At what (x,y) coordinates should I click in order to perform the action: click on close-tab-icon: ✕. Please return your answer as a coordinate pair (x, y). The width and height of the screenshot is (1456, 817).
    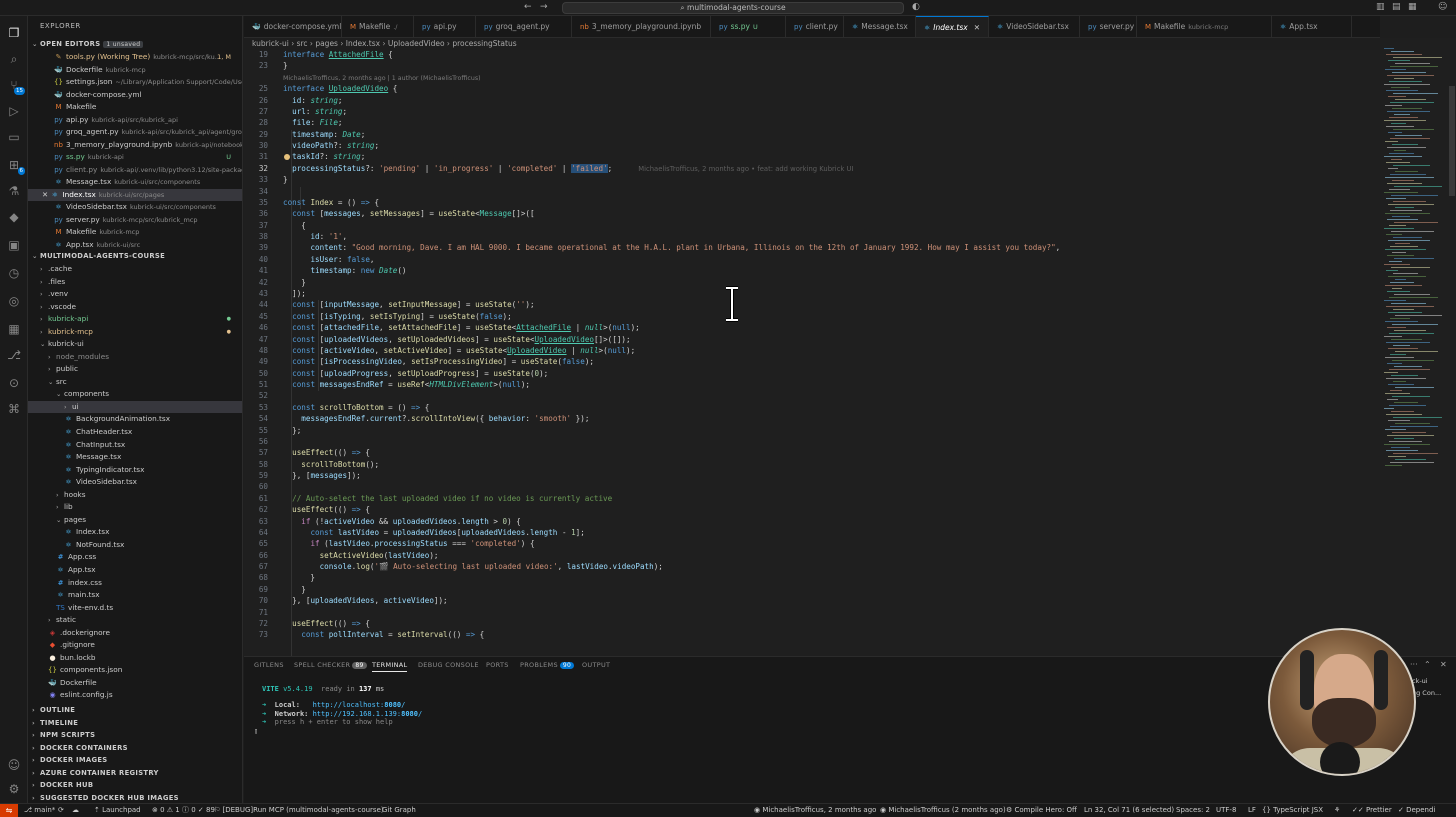
    Looking at the image, I should click on (977, 27).